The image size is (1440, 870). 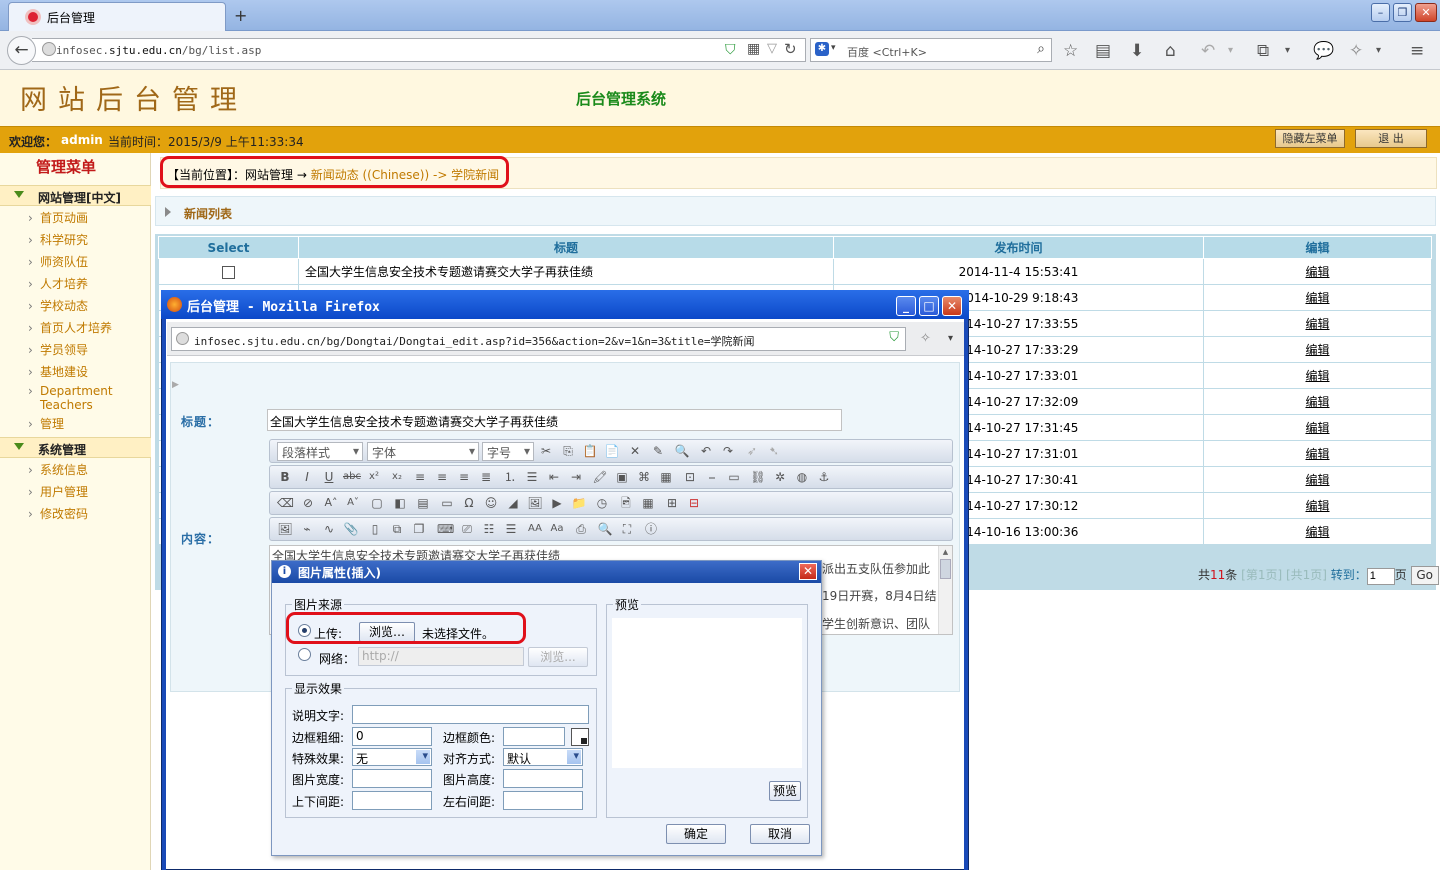 I want to click on cancel-button: 取消, so click(x=780, y=834).